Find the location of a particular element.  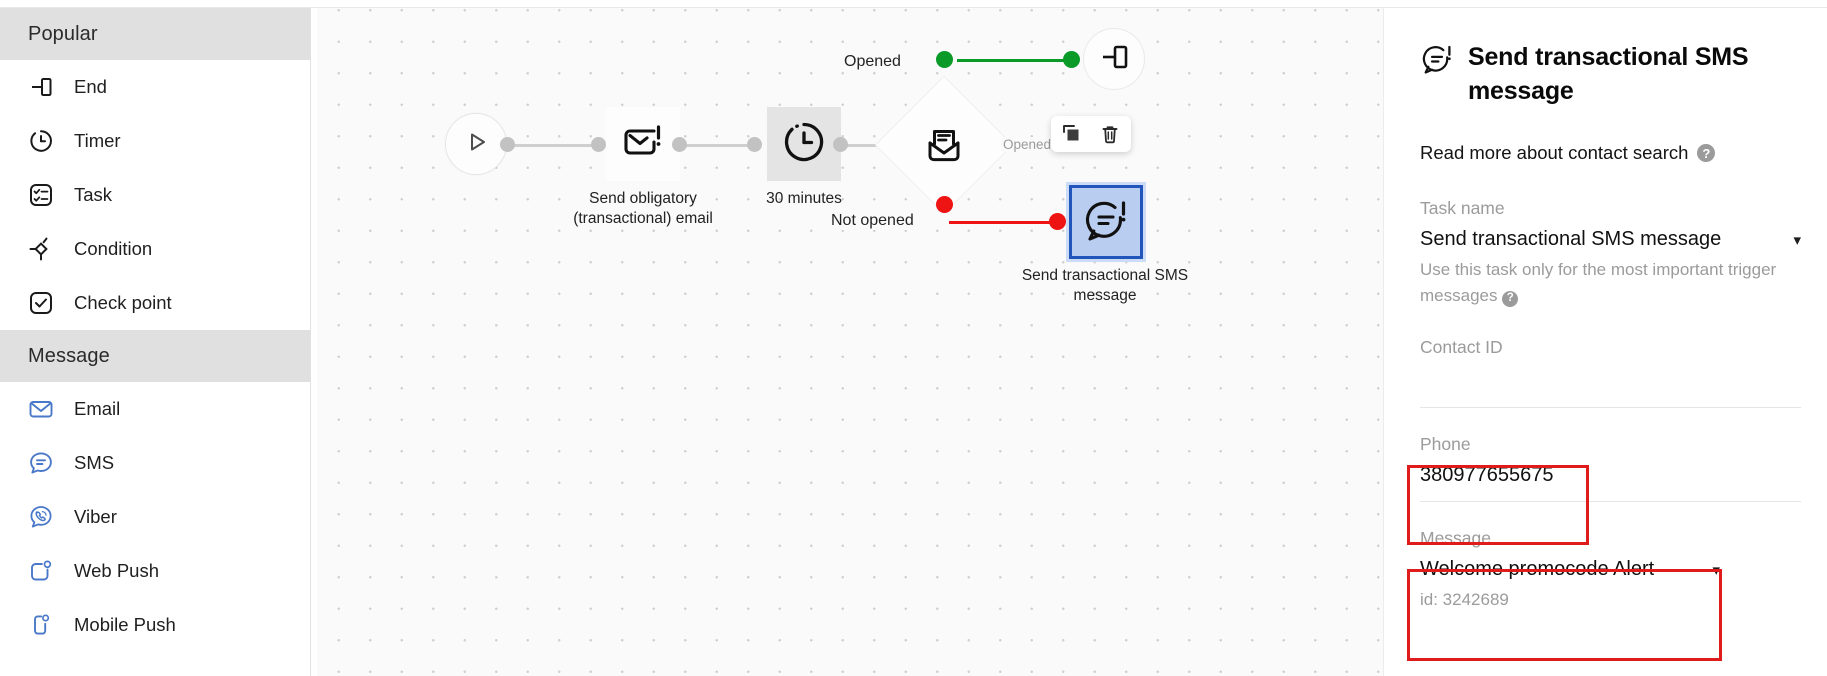

node-label-send-transactional-sms: Send transactional SMS message is located at coordinates (1105, 286).